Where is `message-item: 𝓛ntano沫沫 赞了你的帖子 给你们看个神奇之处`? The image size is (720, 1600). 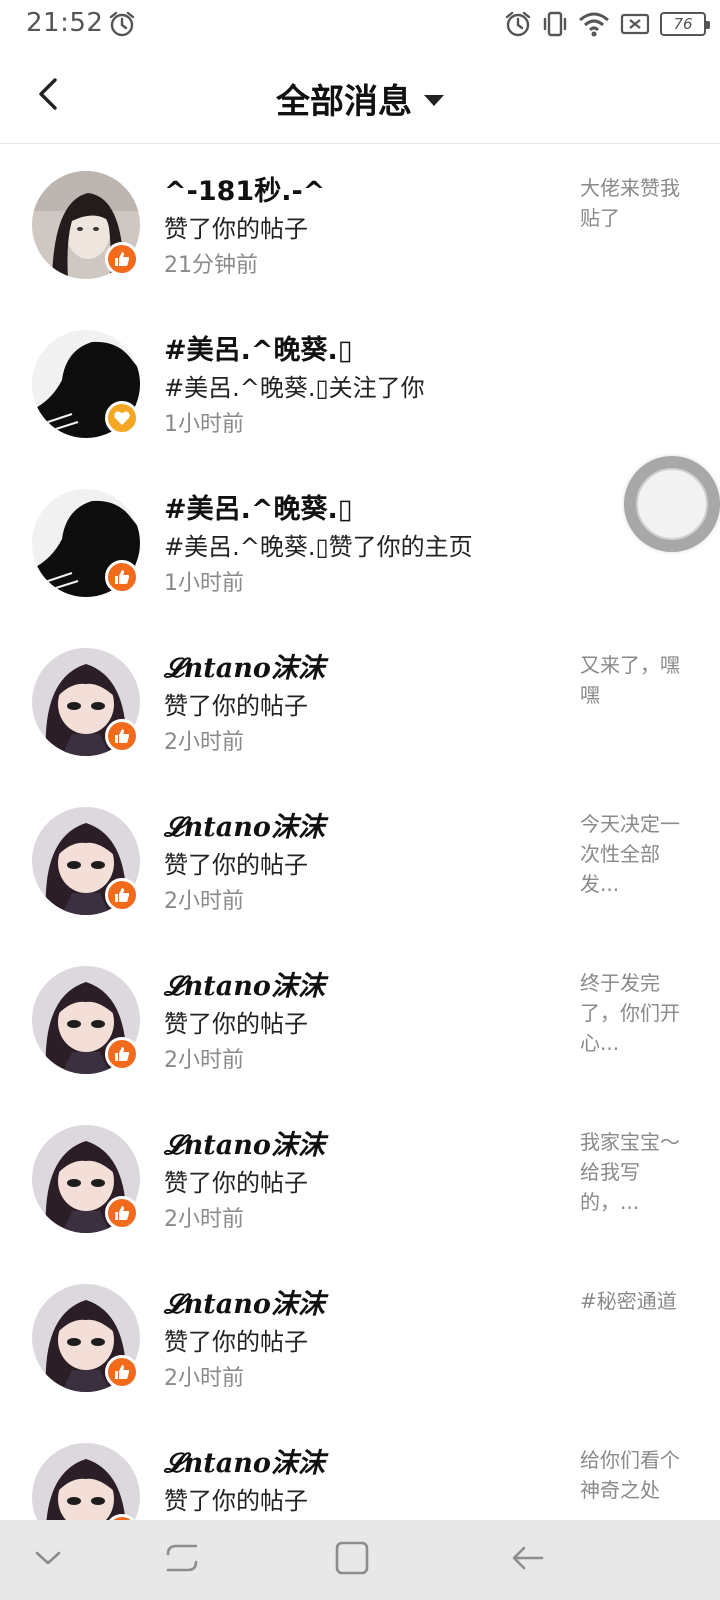 message-item: 𝓛ntano沫沫 赞了你的帖子 给你们看个神奇之处 is located at coordinates (360, 1468).